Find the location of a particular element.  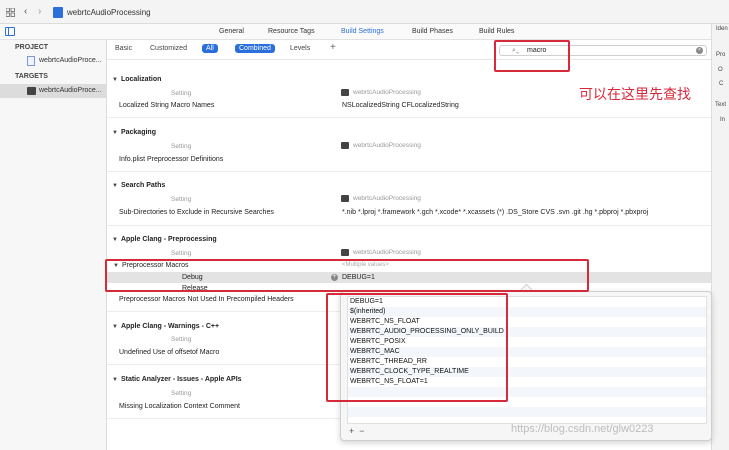

add-remove-controls: + − is located at coordinates (357, 431).